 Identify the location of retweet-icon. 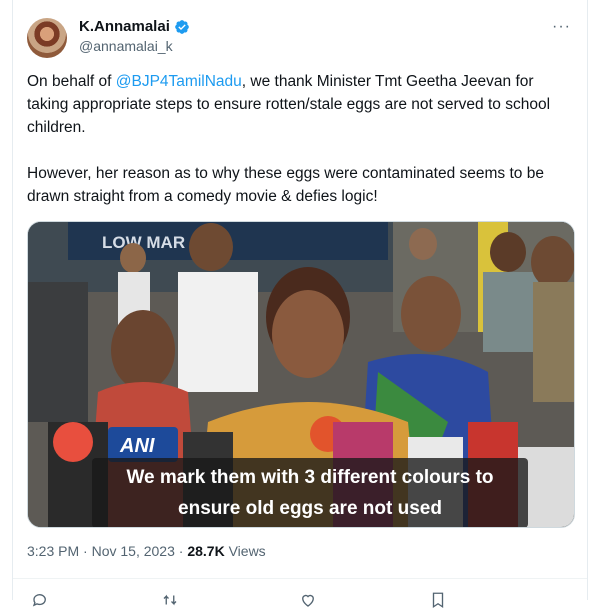
(170, 600).